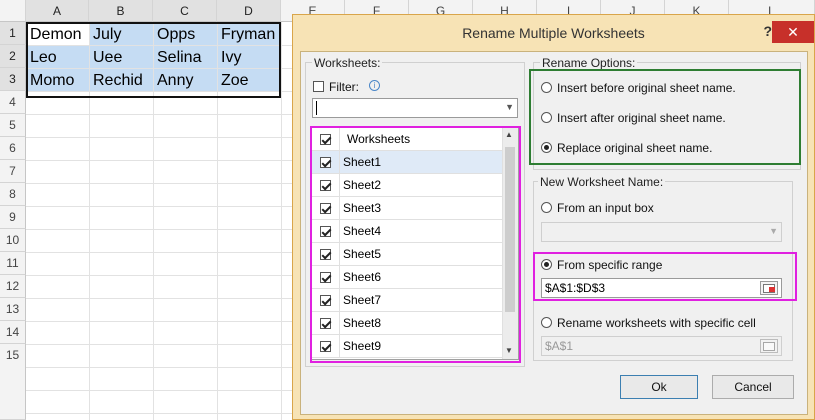 The width and height of the screenshot is (815, 420). I want to click on from-input-box-label: From an input box, so click(605, 207).